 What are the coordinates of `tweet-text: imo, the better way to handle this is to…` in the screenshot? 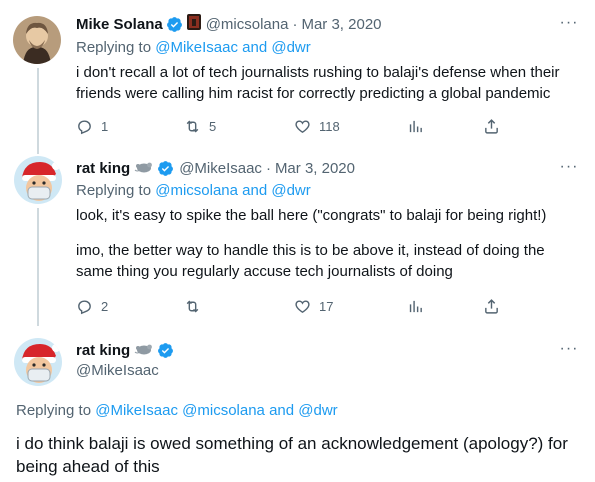 It's located at (310, 261).